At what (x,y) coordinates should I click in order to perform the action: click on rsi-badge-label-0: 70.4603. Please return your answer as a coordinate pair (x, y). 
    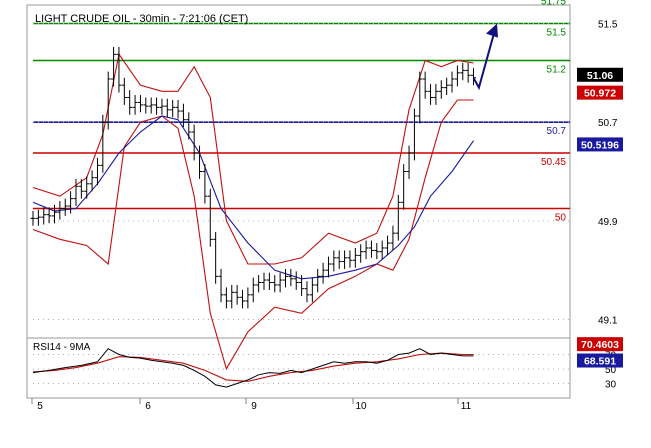
    Looking at the image, I should click on (600, 345).